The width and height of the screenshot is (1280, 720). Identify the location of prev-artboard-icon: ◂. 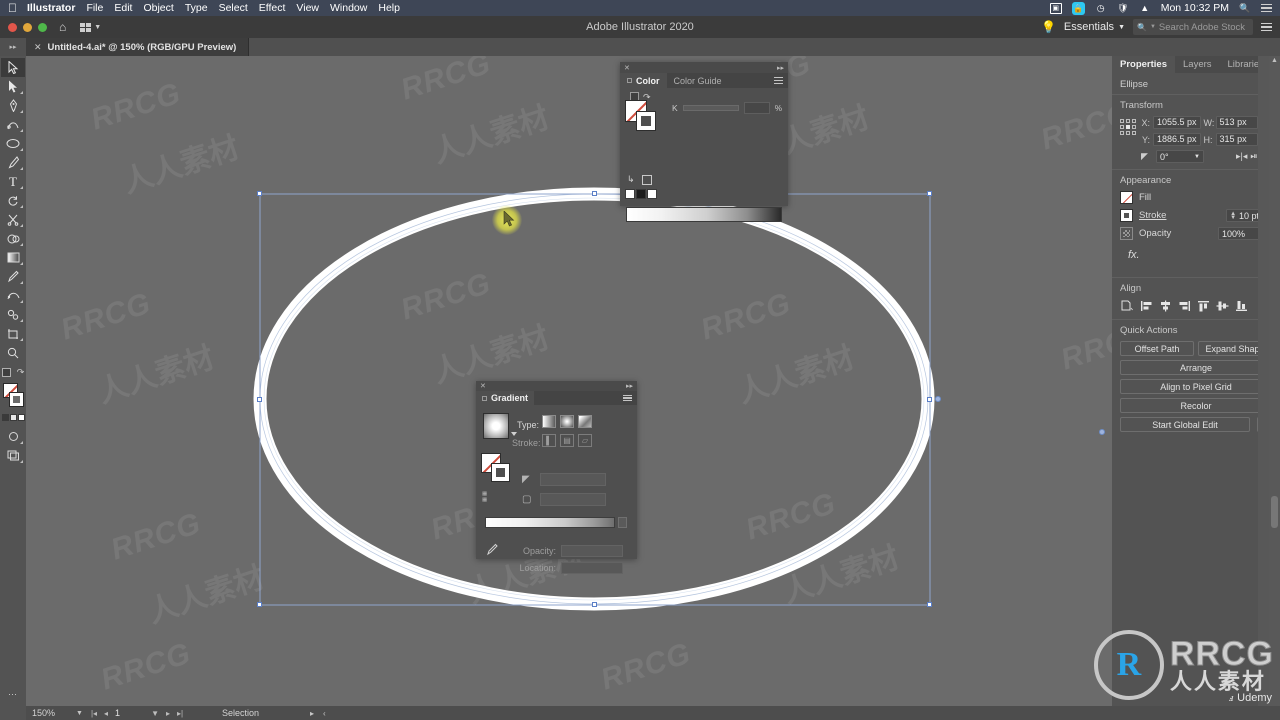
(106, 713).